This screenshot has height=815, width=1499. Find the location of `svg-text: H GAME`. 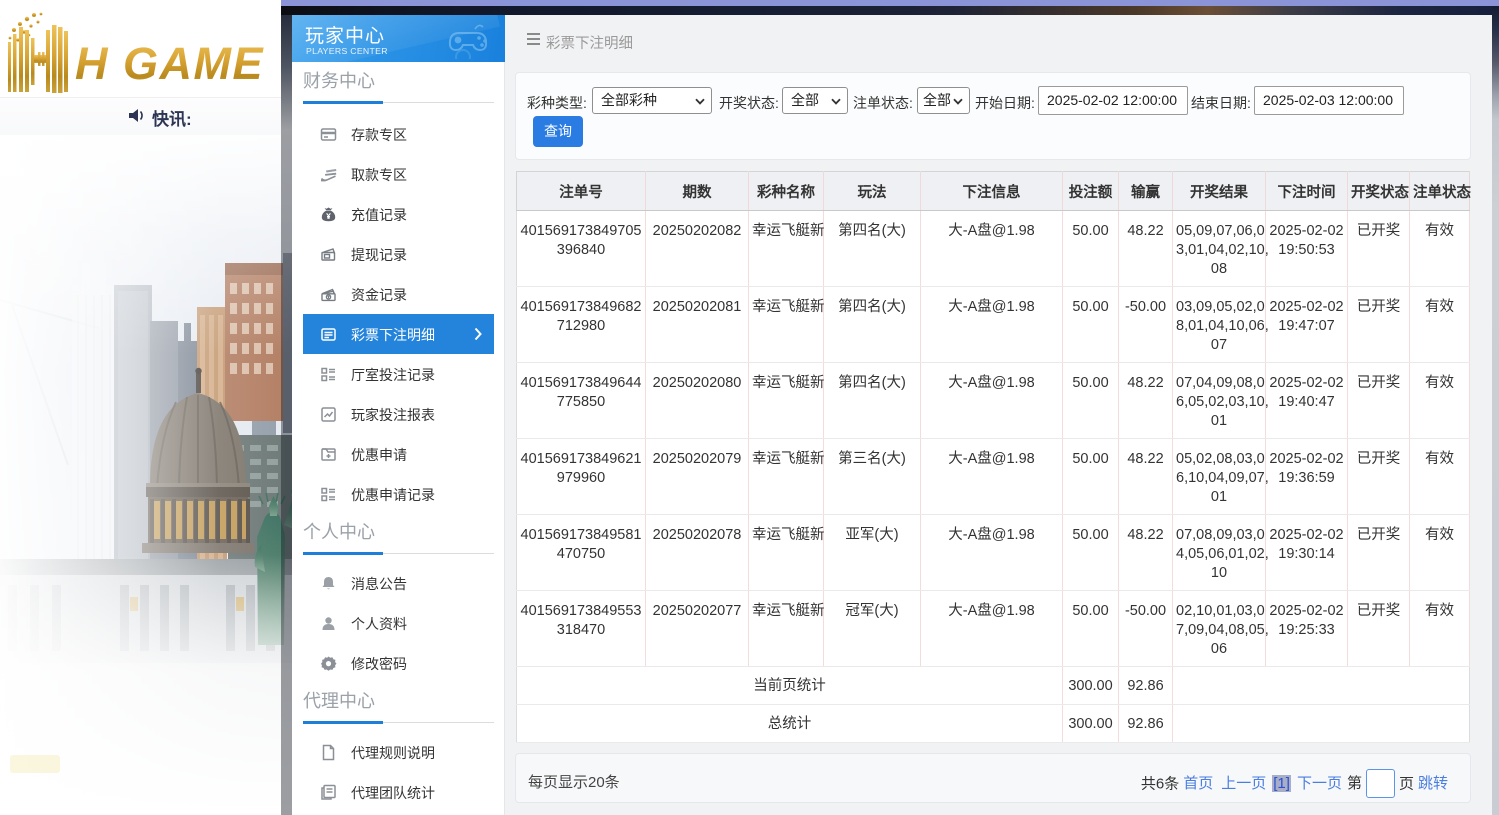

svg-text: H GAME is located at coordinates (169, 63).